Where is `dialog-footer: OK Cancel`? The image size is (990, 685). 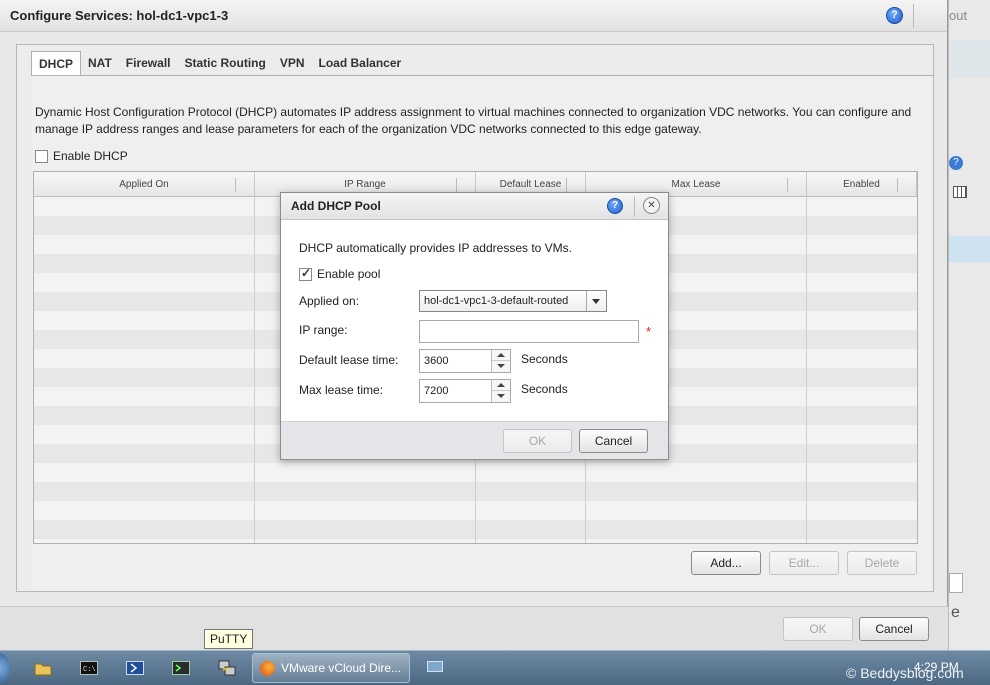 dialog-footer: OK Cancel is located at coordinates (474, 440).